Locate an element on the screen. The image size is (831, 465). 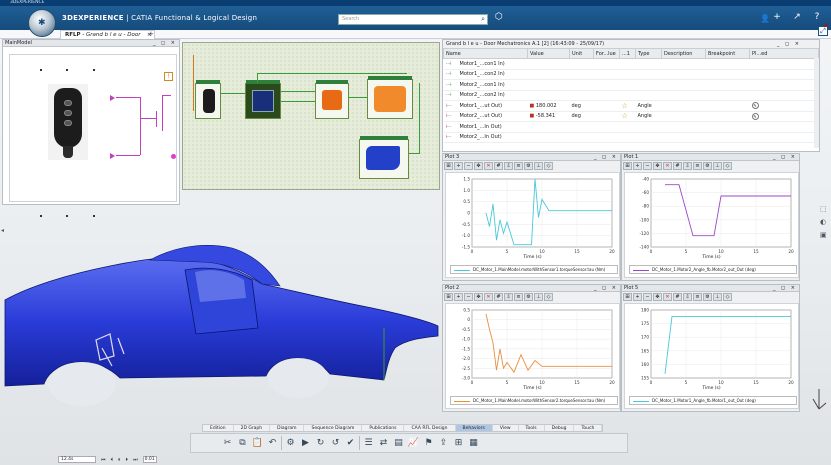
tab-tools: Tools is located at coordinates (532, 428).